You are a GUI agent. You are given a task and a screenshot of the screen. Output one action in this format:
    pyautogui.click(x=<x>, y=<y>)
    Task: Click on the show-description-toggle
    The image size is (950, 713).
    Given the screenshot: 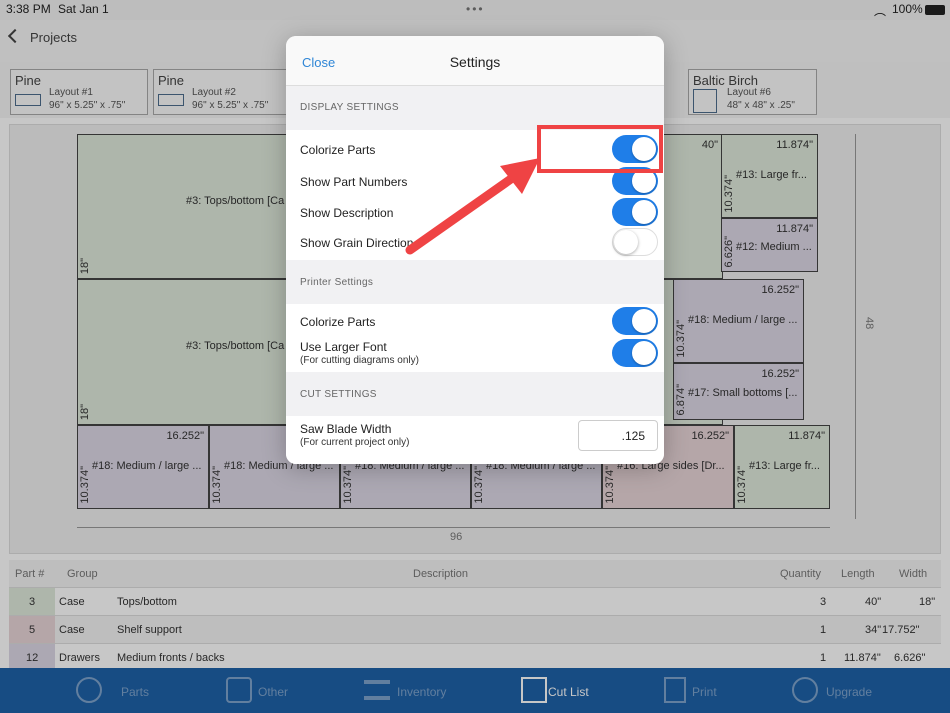 What is the action you would take?
    pyautogui.click(x=635, y=212)
    